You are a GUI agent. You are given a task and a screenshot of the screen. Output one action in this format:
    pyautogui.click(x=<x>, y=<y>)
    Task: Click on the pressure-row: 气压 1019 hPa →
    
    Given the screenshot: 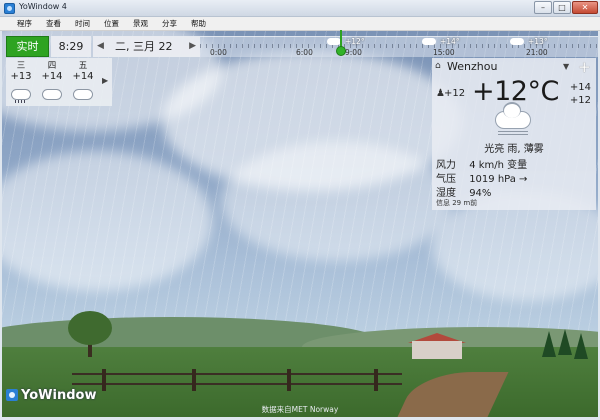 What is the action you would take?
    pyautogui.click(x=481, y=177)
    